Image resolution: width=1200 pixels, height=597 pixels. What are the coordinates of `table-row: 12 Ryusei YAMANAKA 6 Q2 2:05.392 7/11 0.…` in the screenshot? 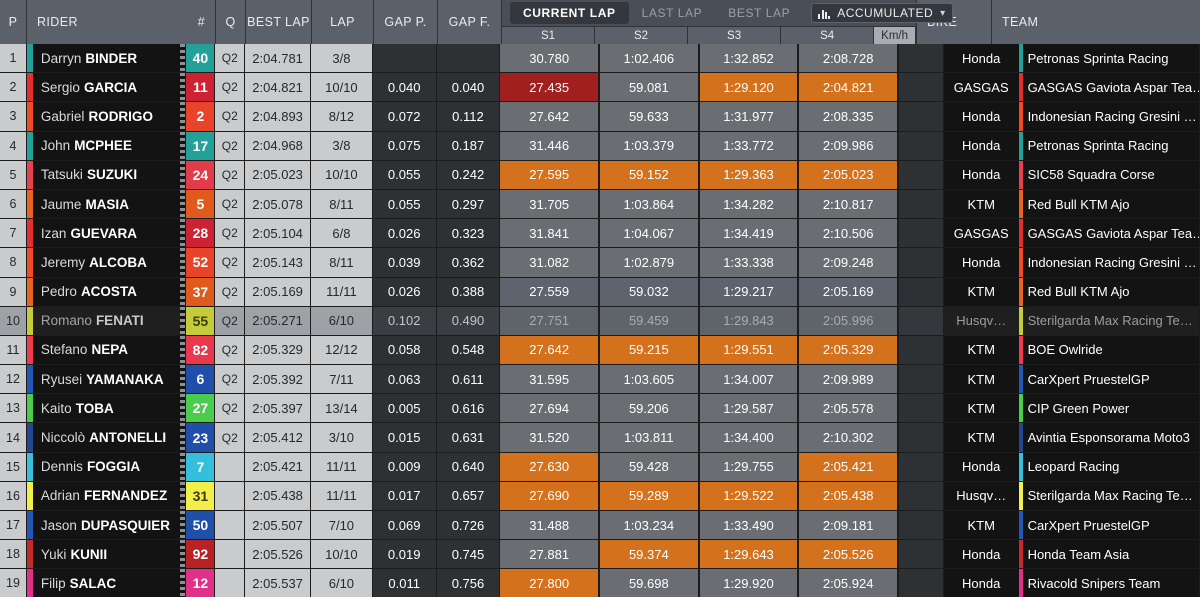 It's located at (600, 380).